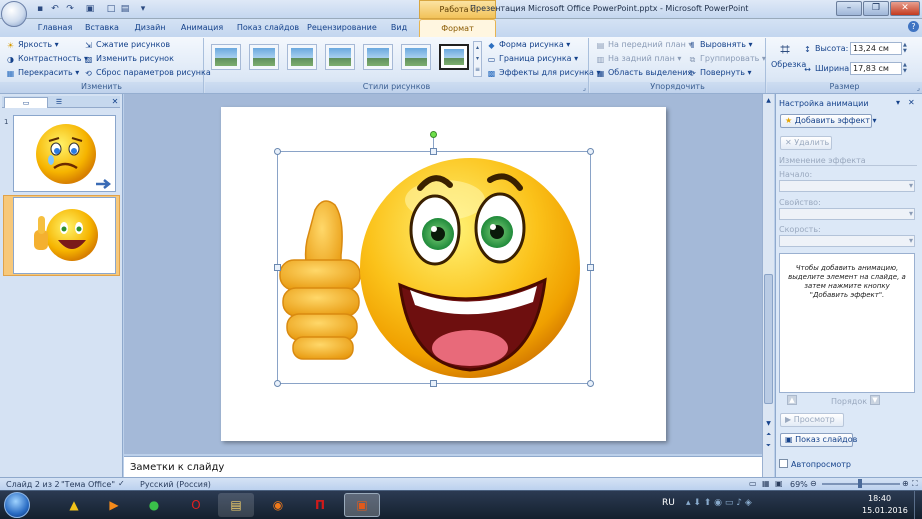 The image size is (922, 519). I want to click on styles-gallery-scroll: ▴ ▾ ≡, so click(477, 59).